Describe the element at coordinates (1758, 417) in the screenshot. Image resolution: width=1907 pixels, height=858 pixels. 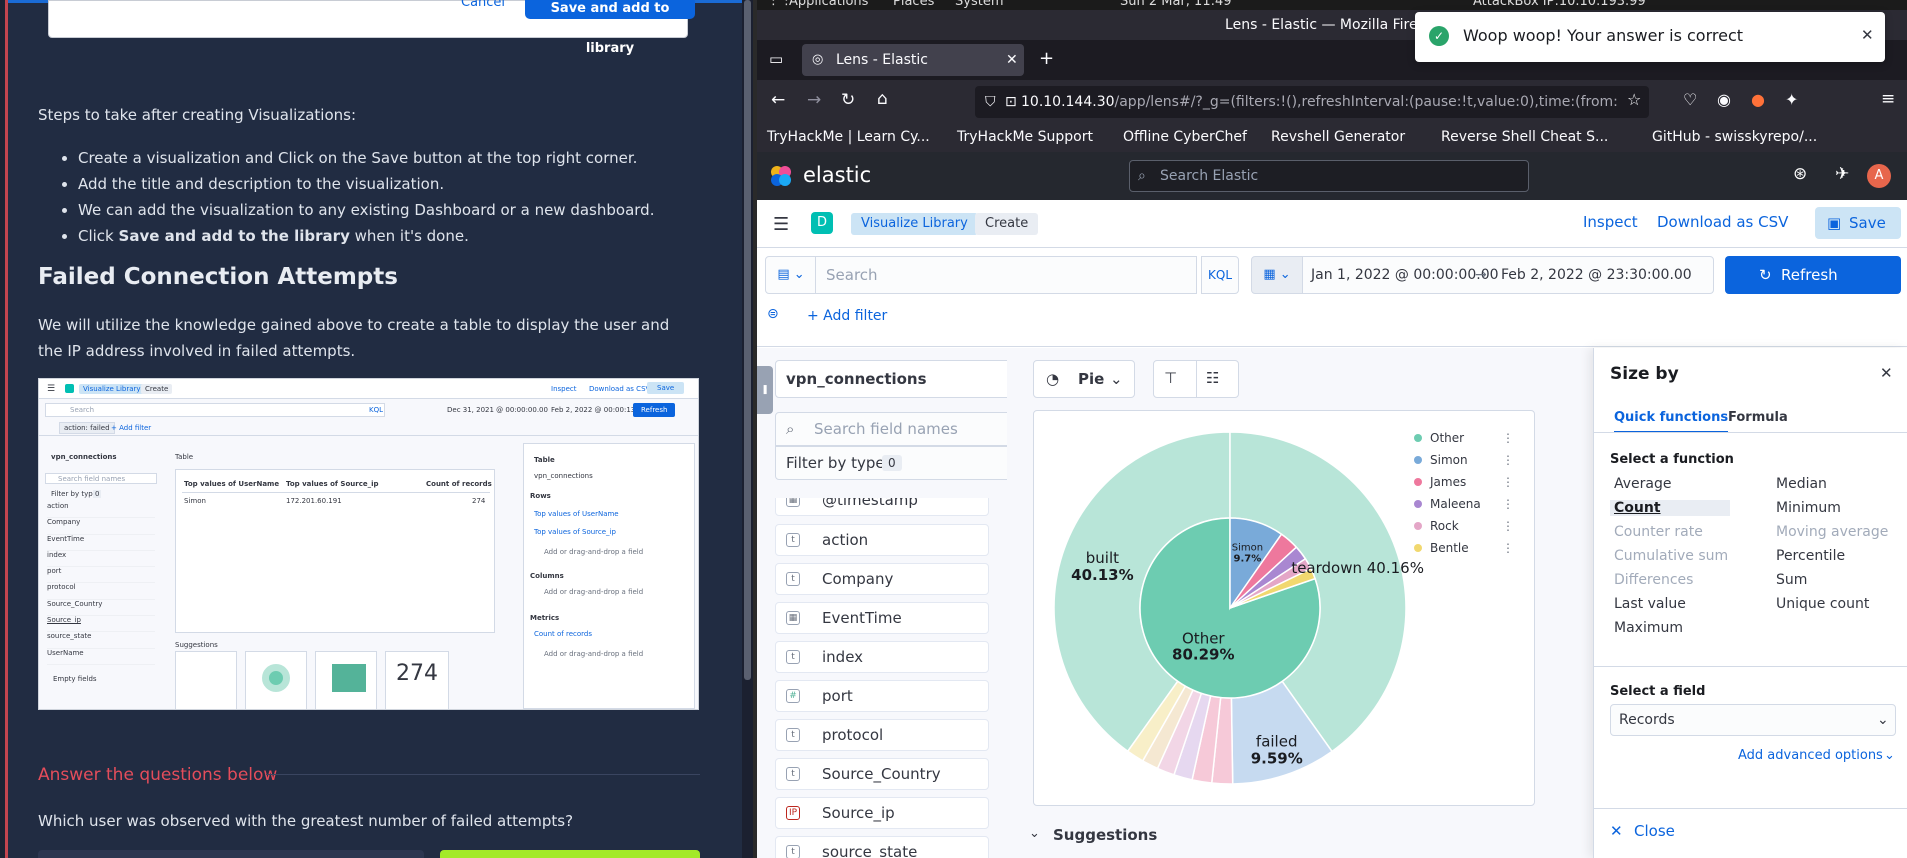
I see `tab-formula: Formula` at that location.